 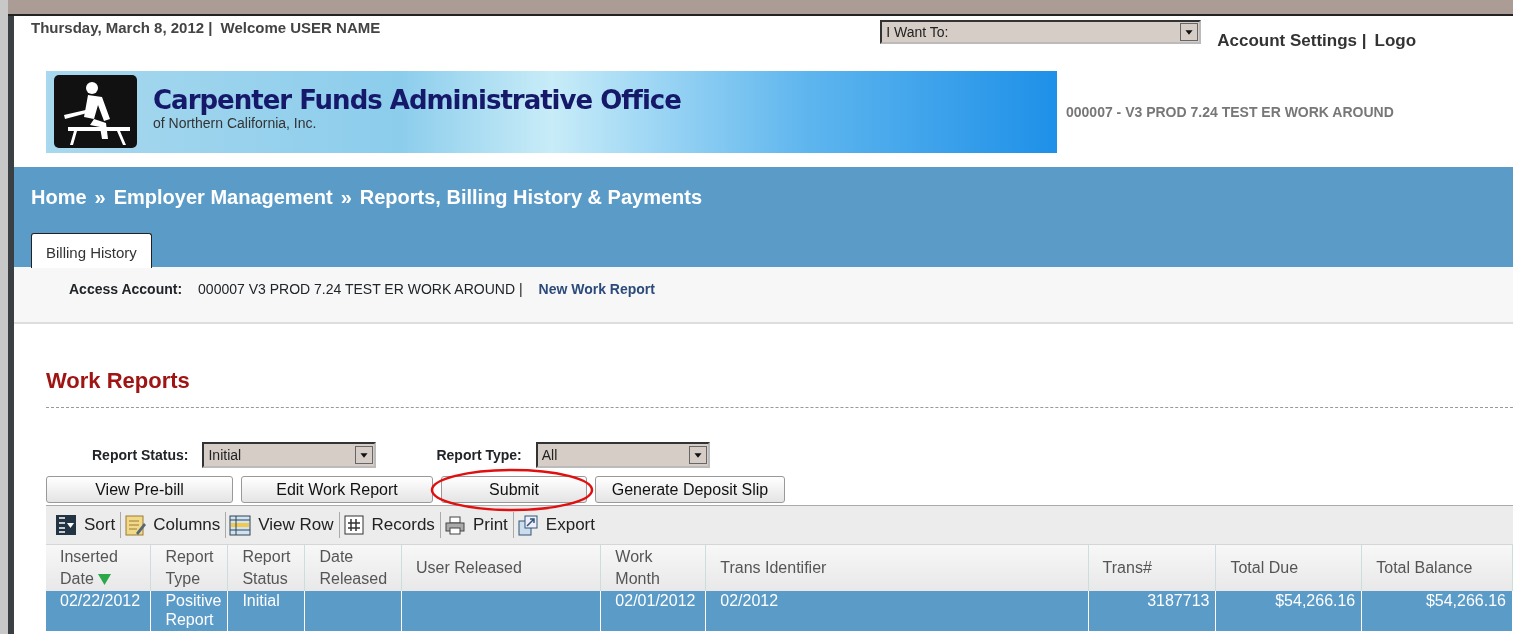 What do you see at coordinates (897, 568) in the screenshot?
I see `column-header: Trans Identifier` at bounding box center [897, 568].